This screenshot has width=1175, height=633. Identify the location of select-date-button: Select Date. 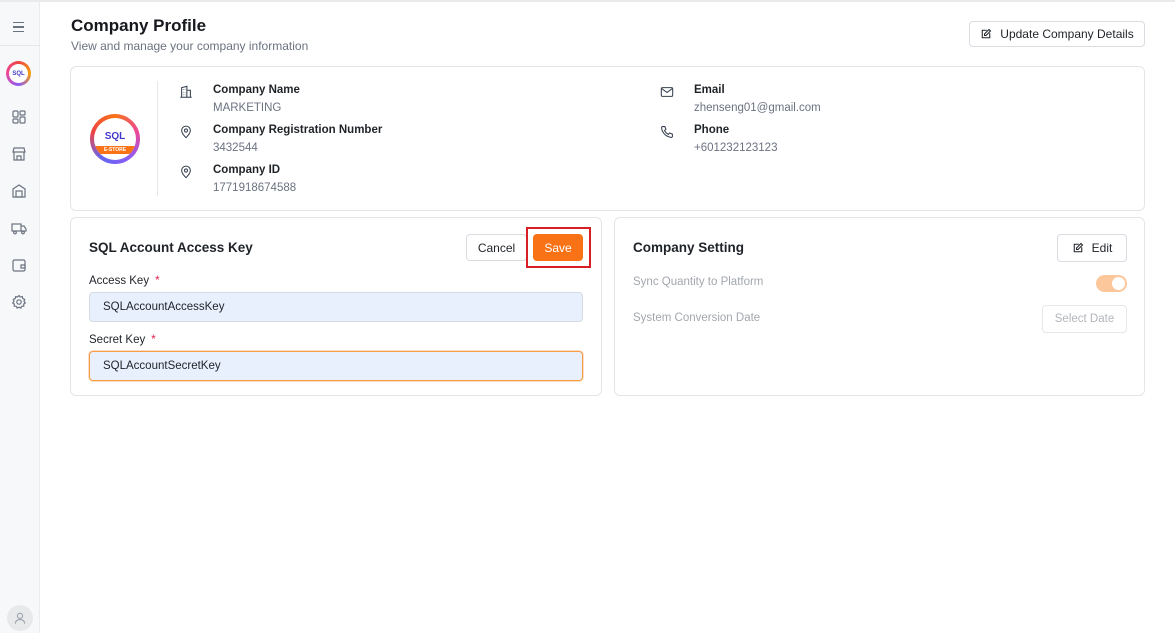
(1084, 319).